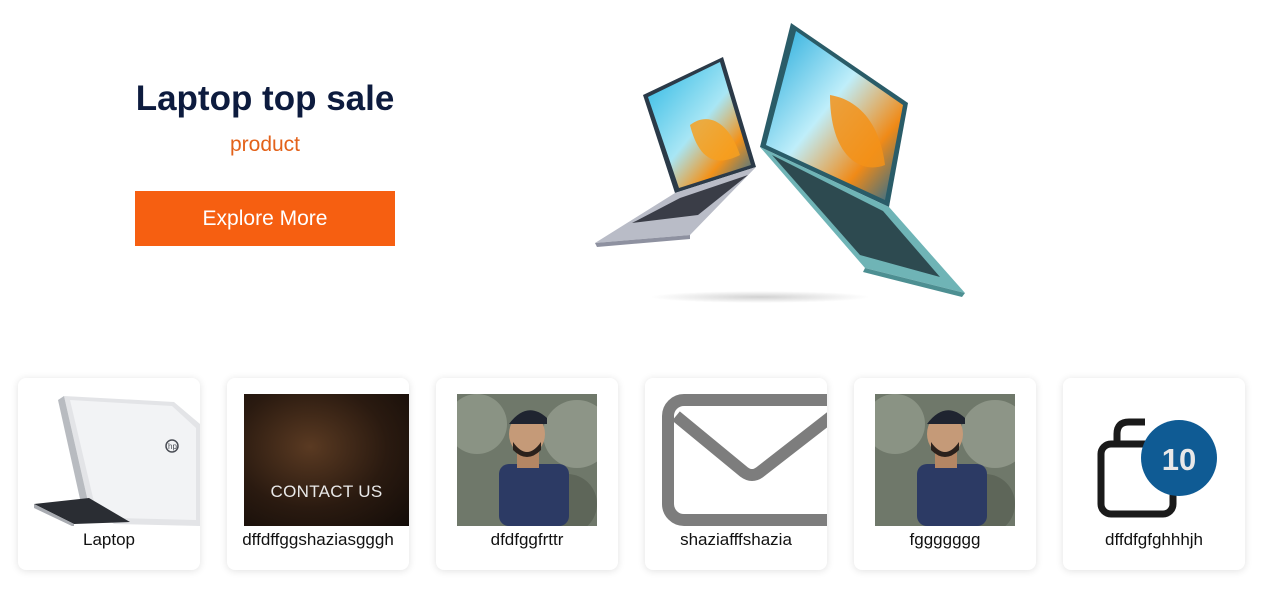 Image resolution: width=1276 pixels, height=594 pixels. I want to click on category-label: shaziafffshazia, so click(736, 539).